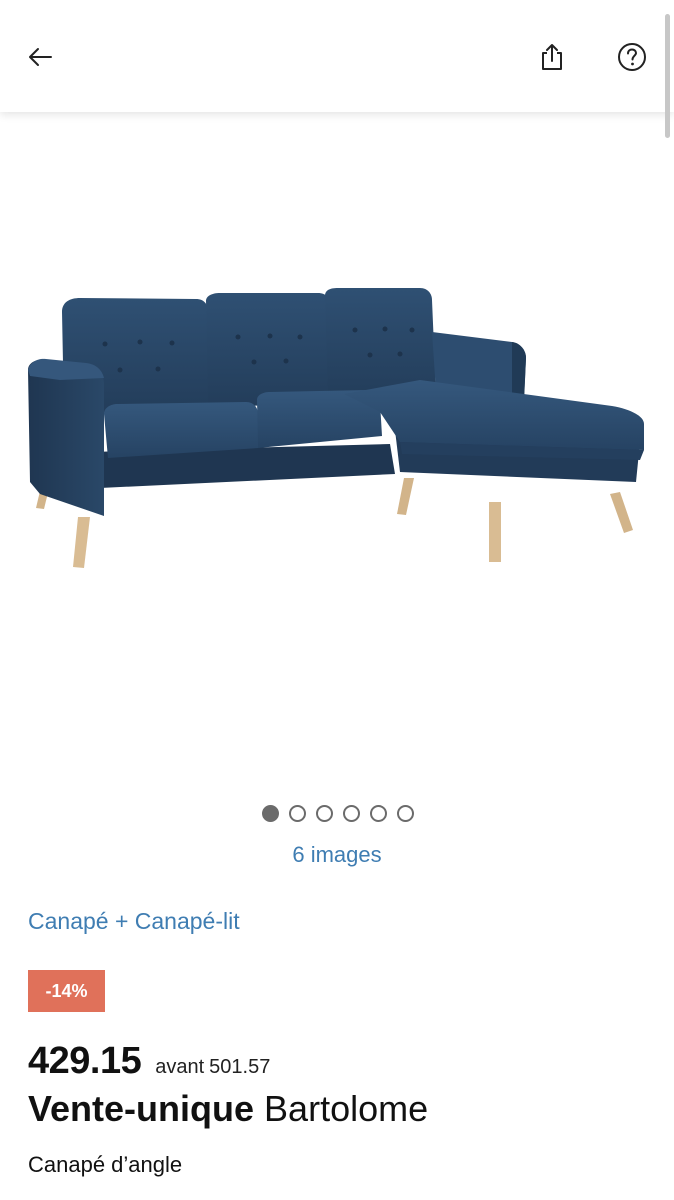  I want to click on old-price: avant 501.57, so click(212, 1067).